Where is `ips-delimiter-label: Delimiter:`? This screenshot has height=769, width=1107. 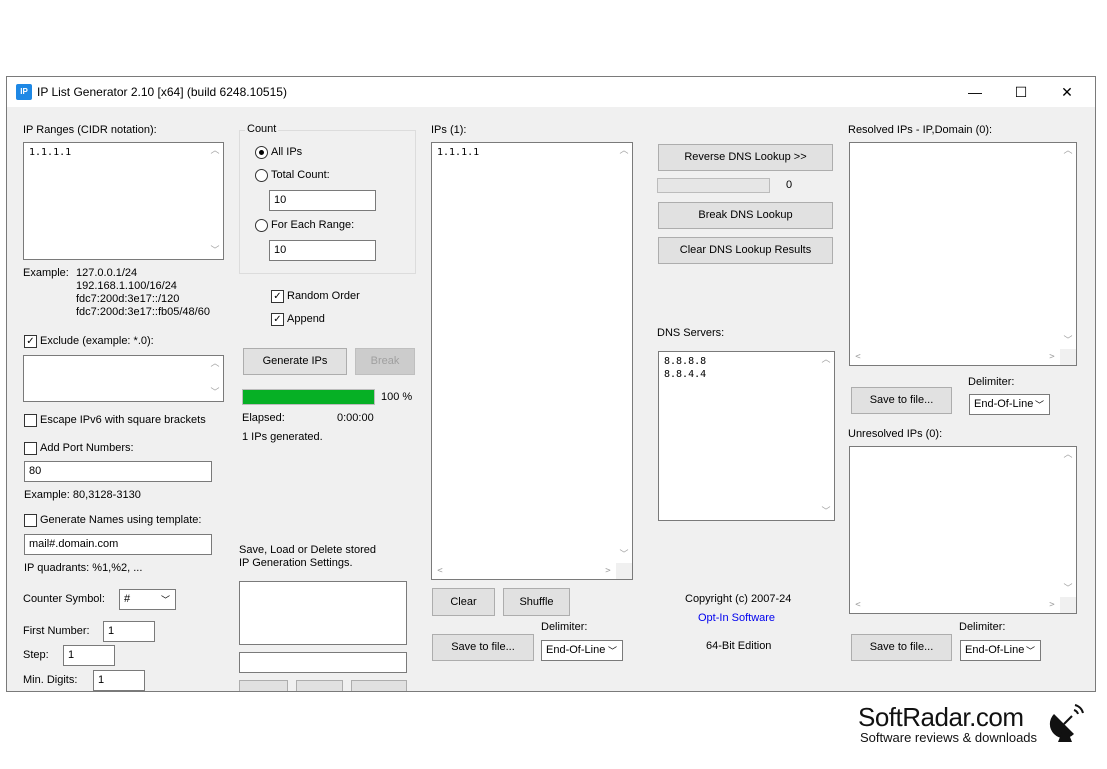 ips-delimiter-label: Delimiter: is located at coordinates (564, 627).